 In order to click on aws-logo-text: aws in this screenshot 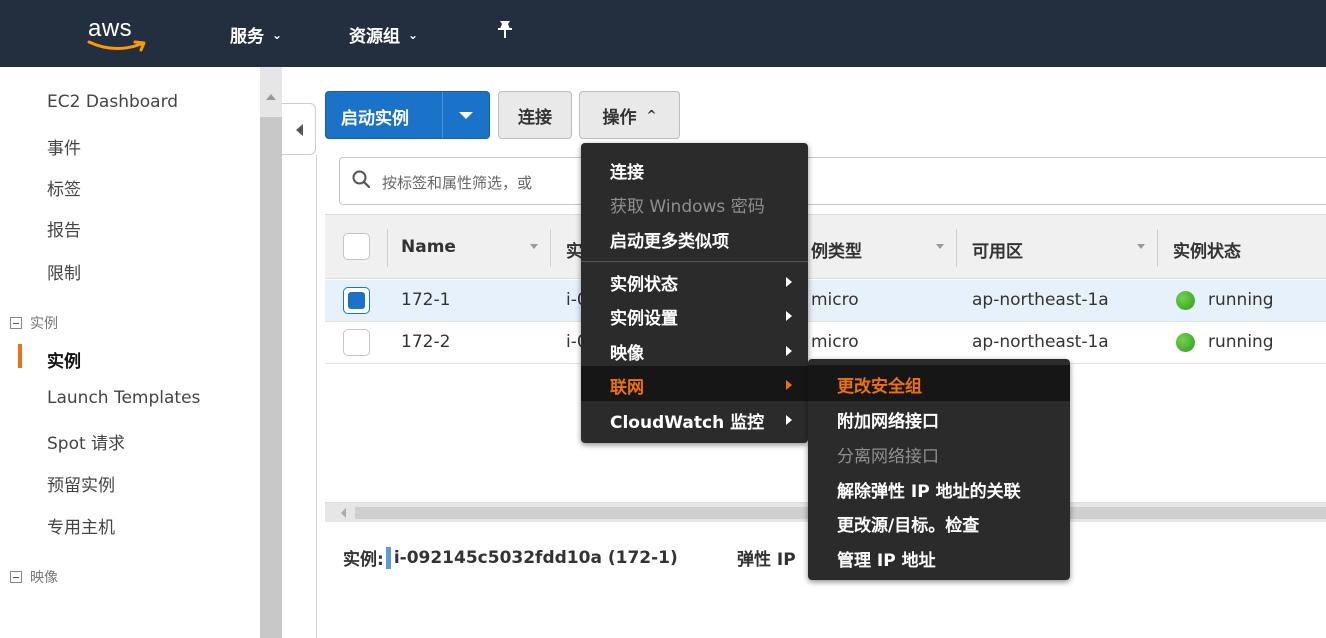, I will do `click(110, 28)`.